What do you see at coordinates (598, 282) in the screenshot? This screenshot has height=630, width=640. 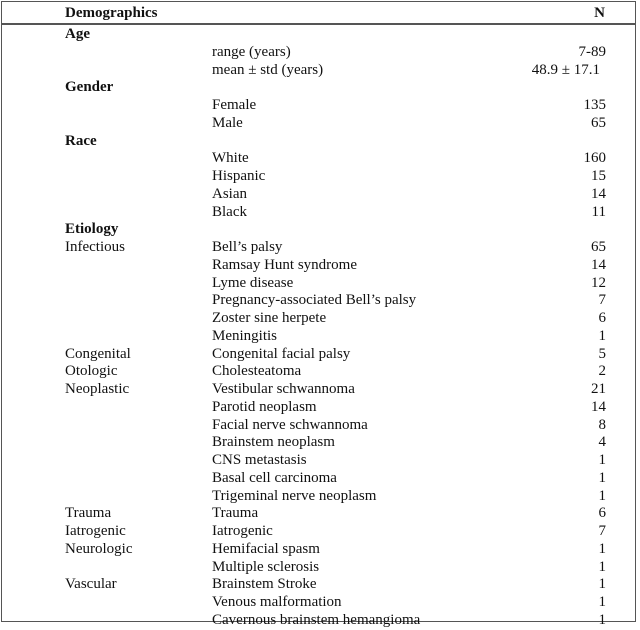 I see `count-value: 12` at bounding box center [598, 282].